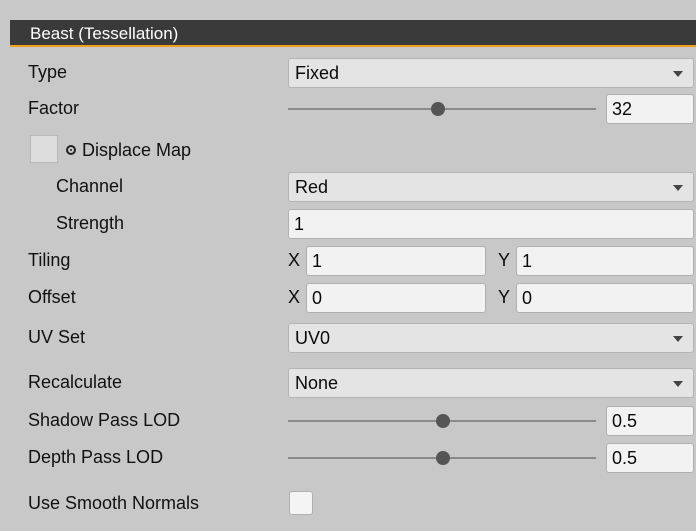 This screenshot has width=696, height=531. Describe the element at coordinates (299, 224) in the screenshot. I see `strength-value: 1` at that location.